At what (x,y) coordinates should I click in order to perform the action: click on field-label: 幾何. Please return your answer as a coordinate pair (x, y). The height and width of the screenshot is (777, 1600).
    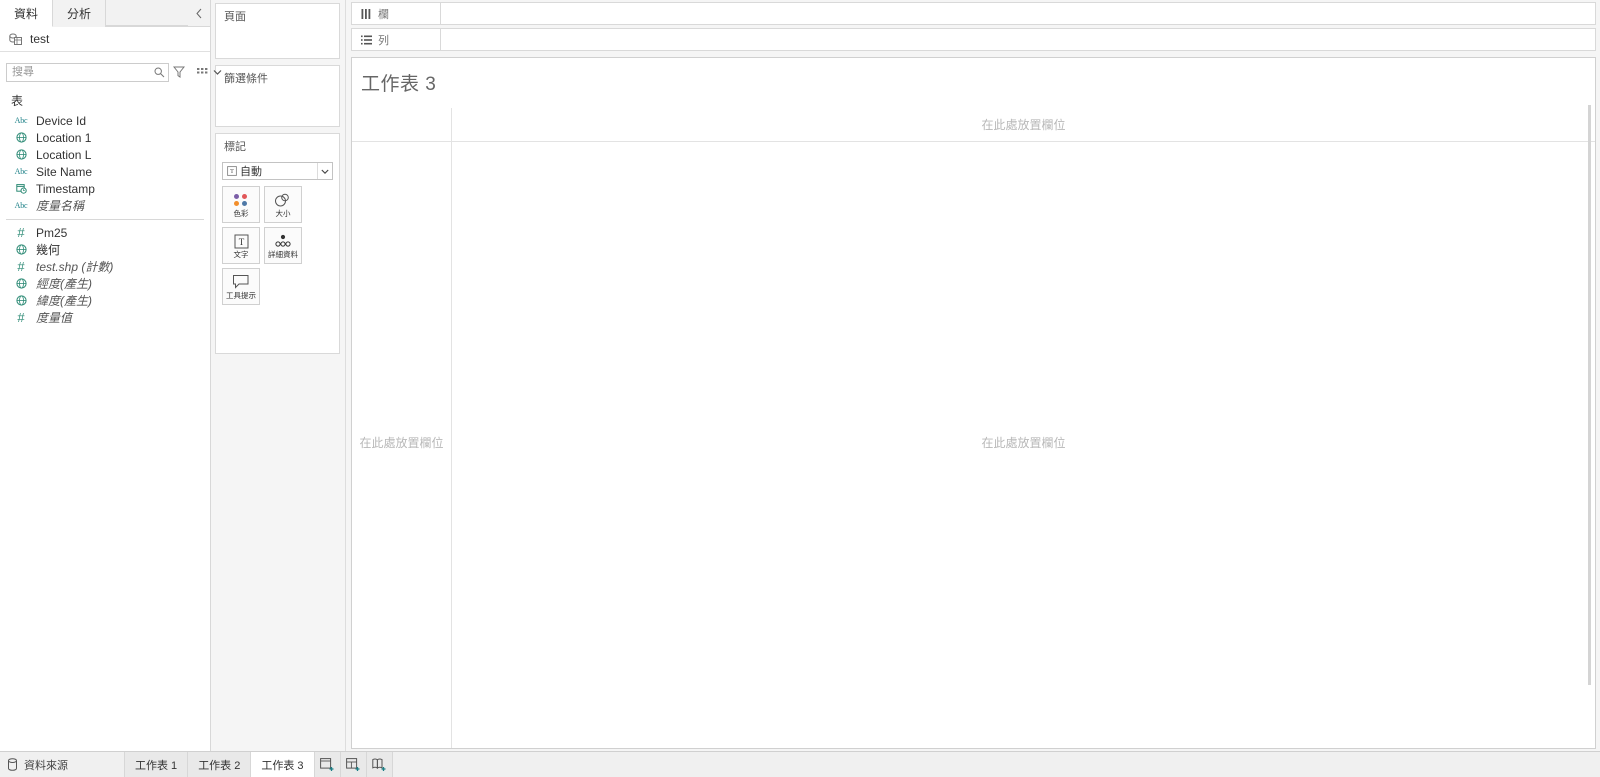
    Looking at the image, I should click on (48, 250).